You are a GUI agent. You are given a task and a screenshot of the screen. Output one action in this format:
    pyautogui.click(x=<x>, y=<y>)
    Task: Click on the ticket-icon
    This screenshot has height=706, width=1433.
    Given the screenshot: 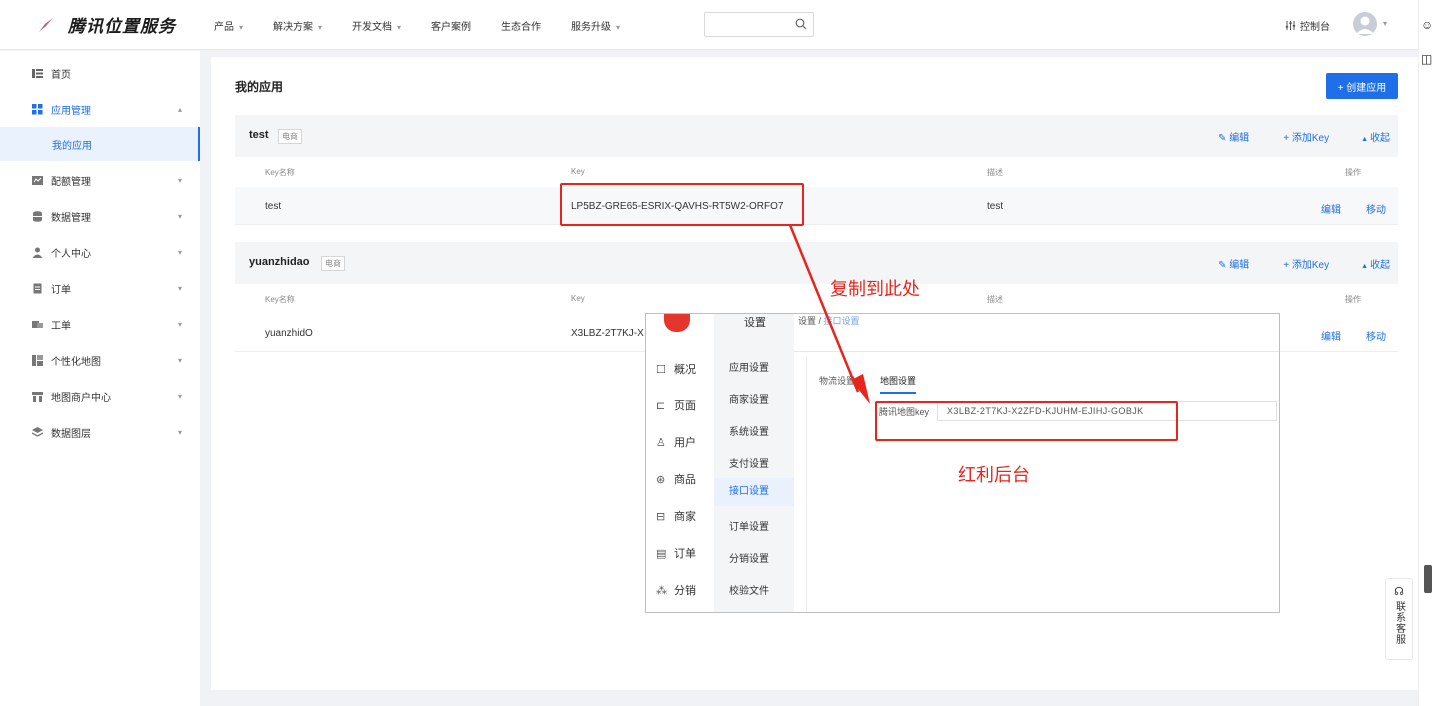 What is the action you would take?
    pyautogui.click(x=37, y=324)
    